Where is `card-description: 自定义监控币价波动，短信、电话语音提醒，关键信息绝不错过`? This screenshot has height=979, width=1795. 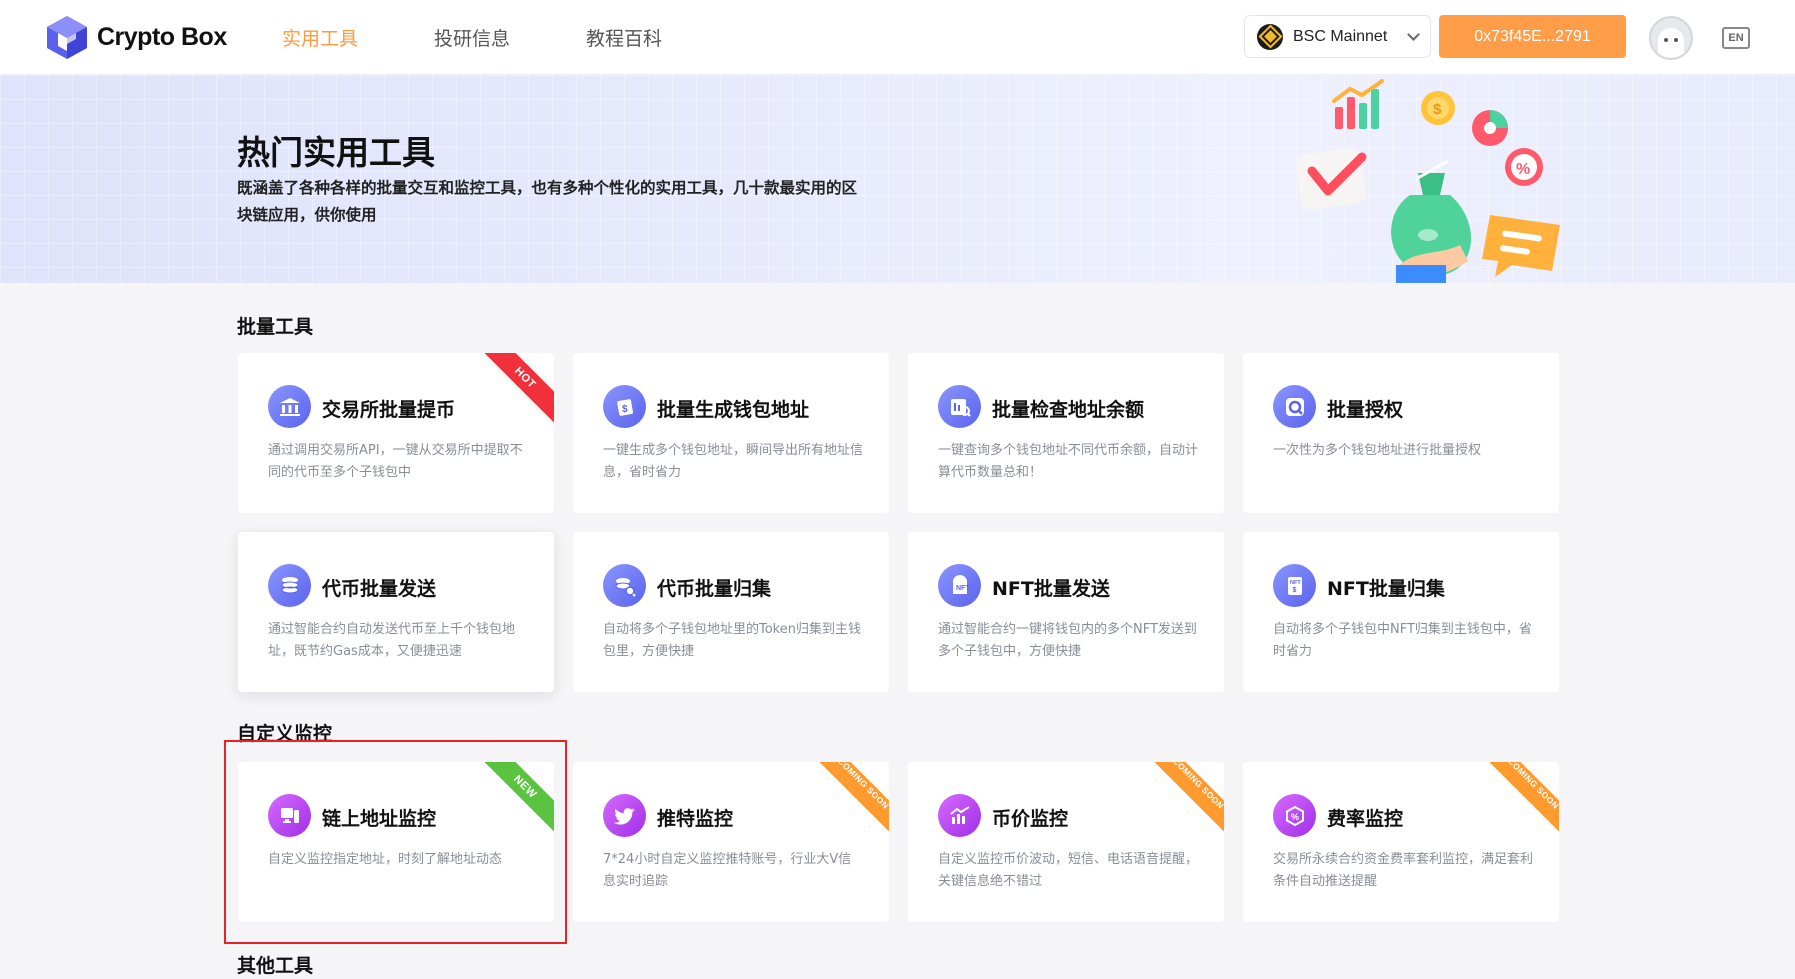
card-description: 自定义监控币价波动，短信、电话语音提醒，关键信息绝不错过 is located at coordinates (1068, 870).